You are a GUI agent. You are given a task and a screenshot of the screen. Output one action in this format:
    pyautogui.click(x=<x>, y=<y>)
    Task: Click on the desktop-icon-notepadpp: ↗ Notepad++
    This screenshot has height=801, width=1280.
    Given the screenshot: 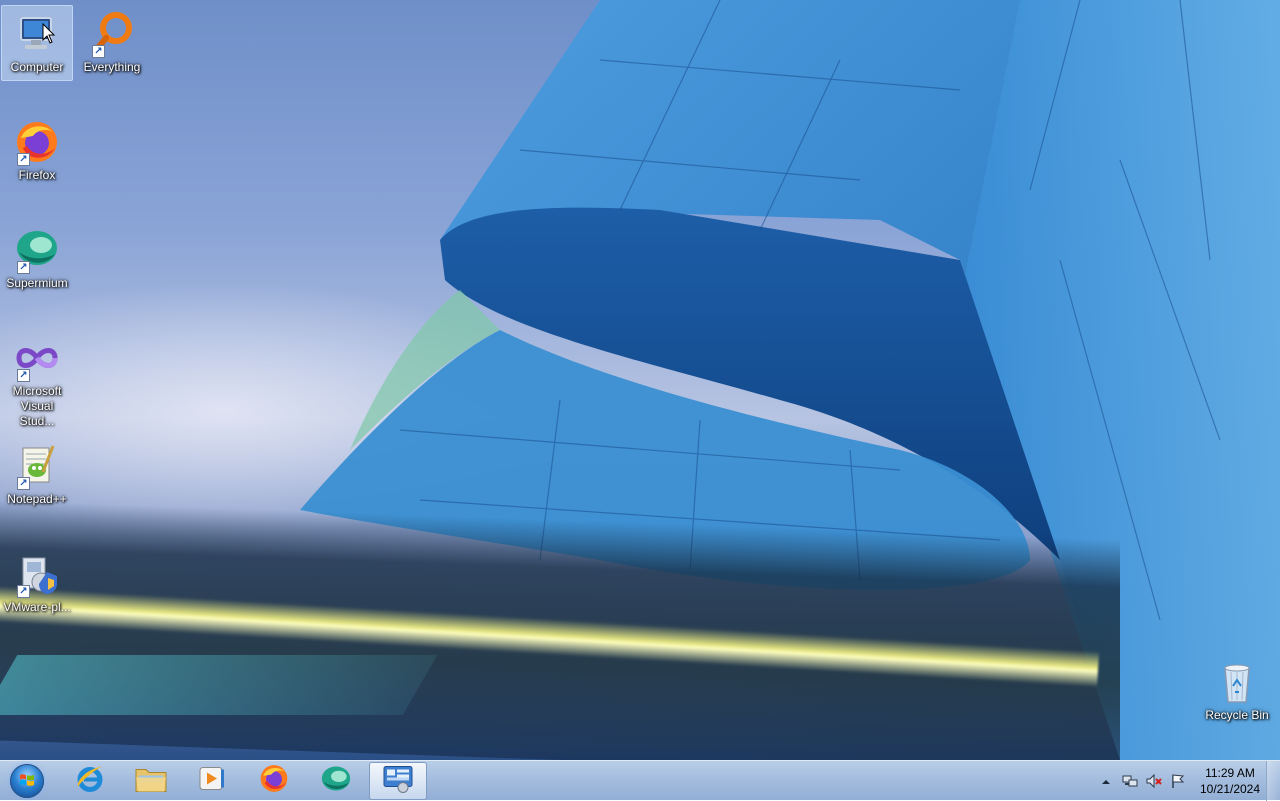 What is the action you would take?
    pyautogui.click(x=37, y=475)
    